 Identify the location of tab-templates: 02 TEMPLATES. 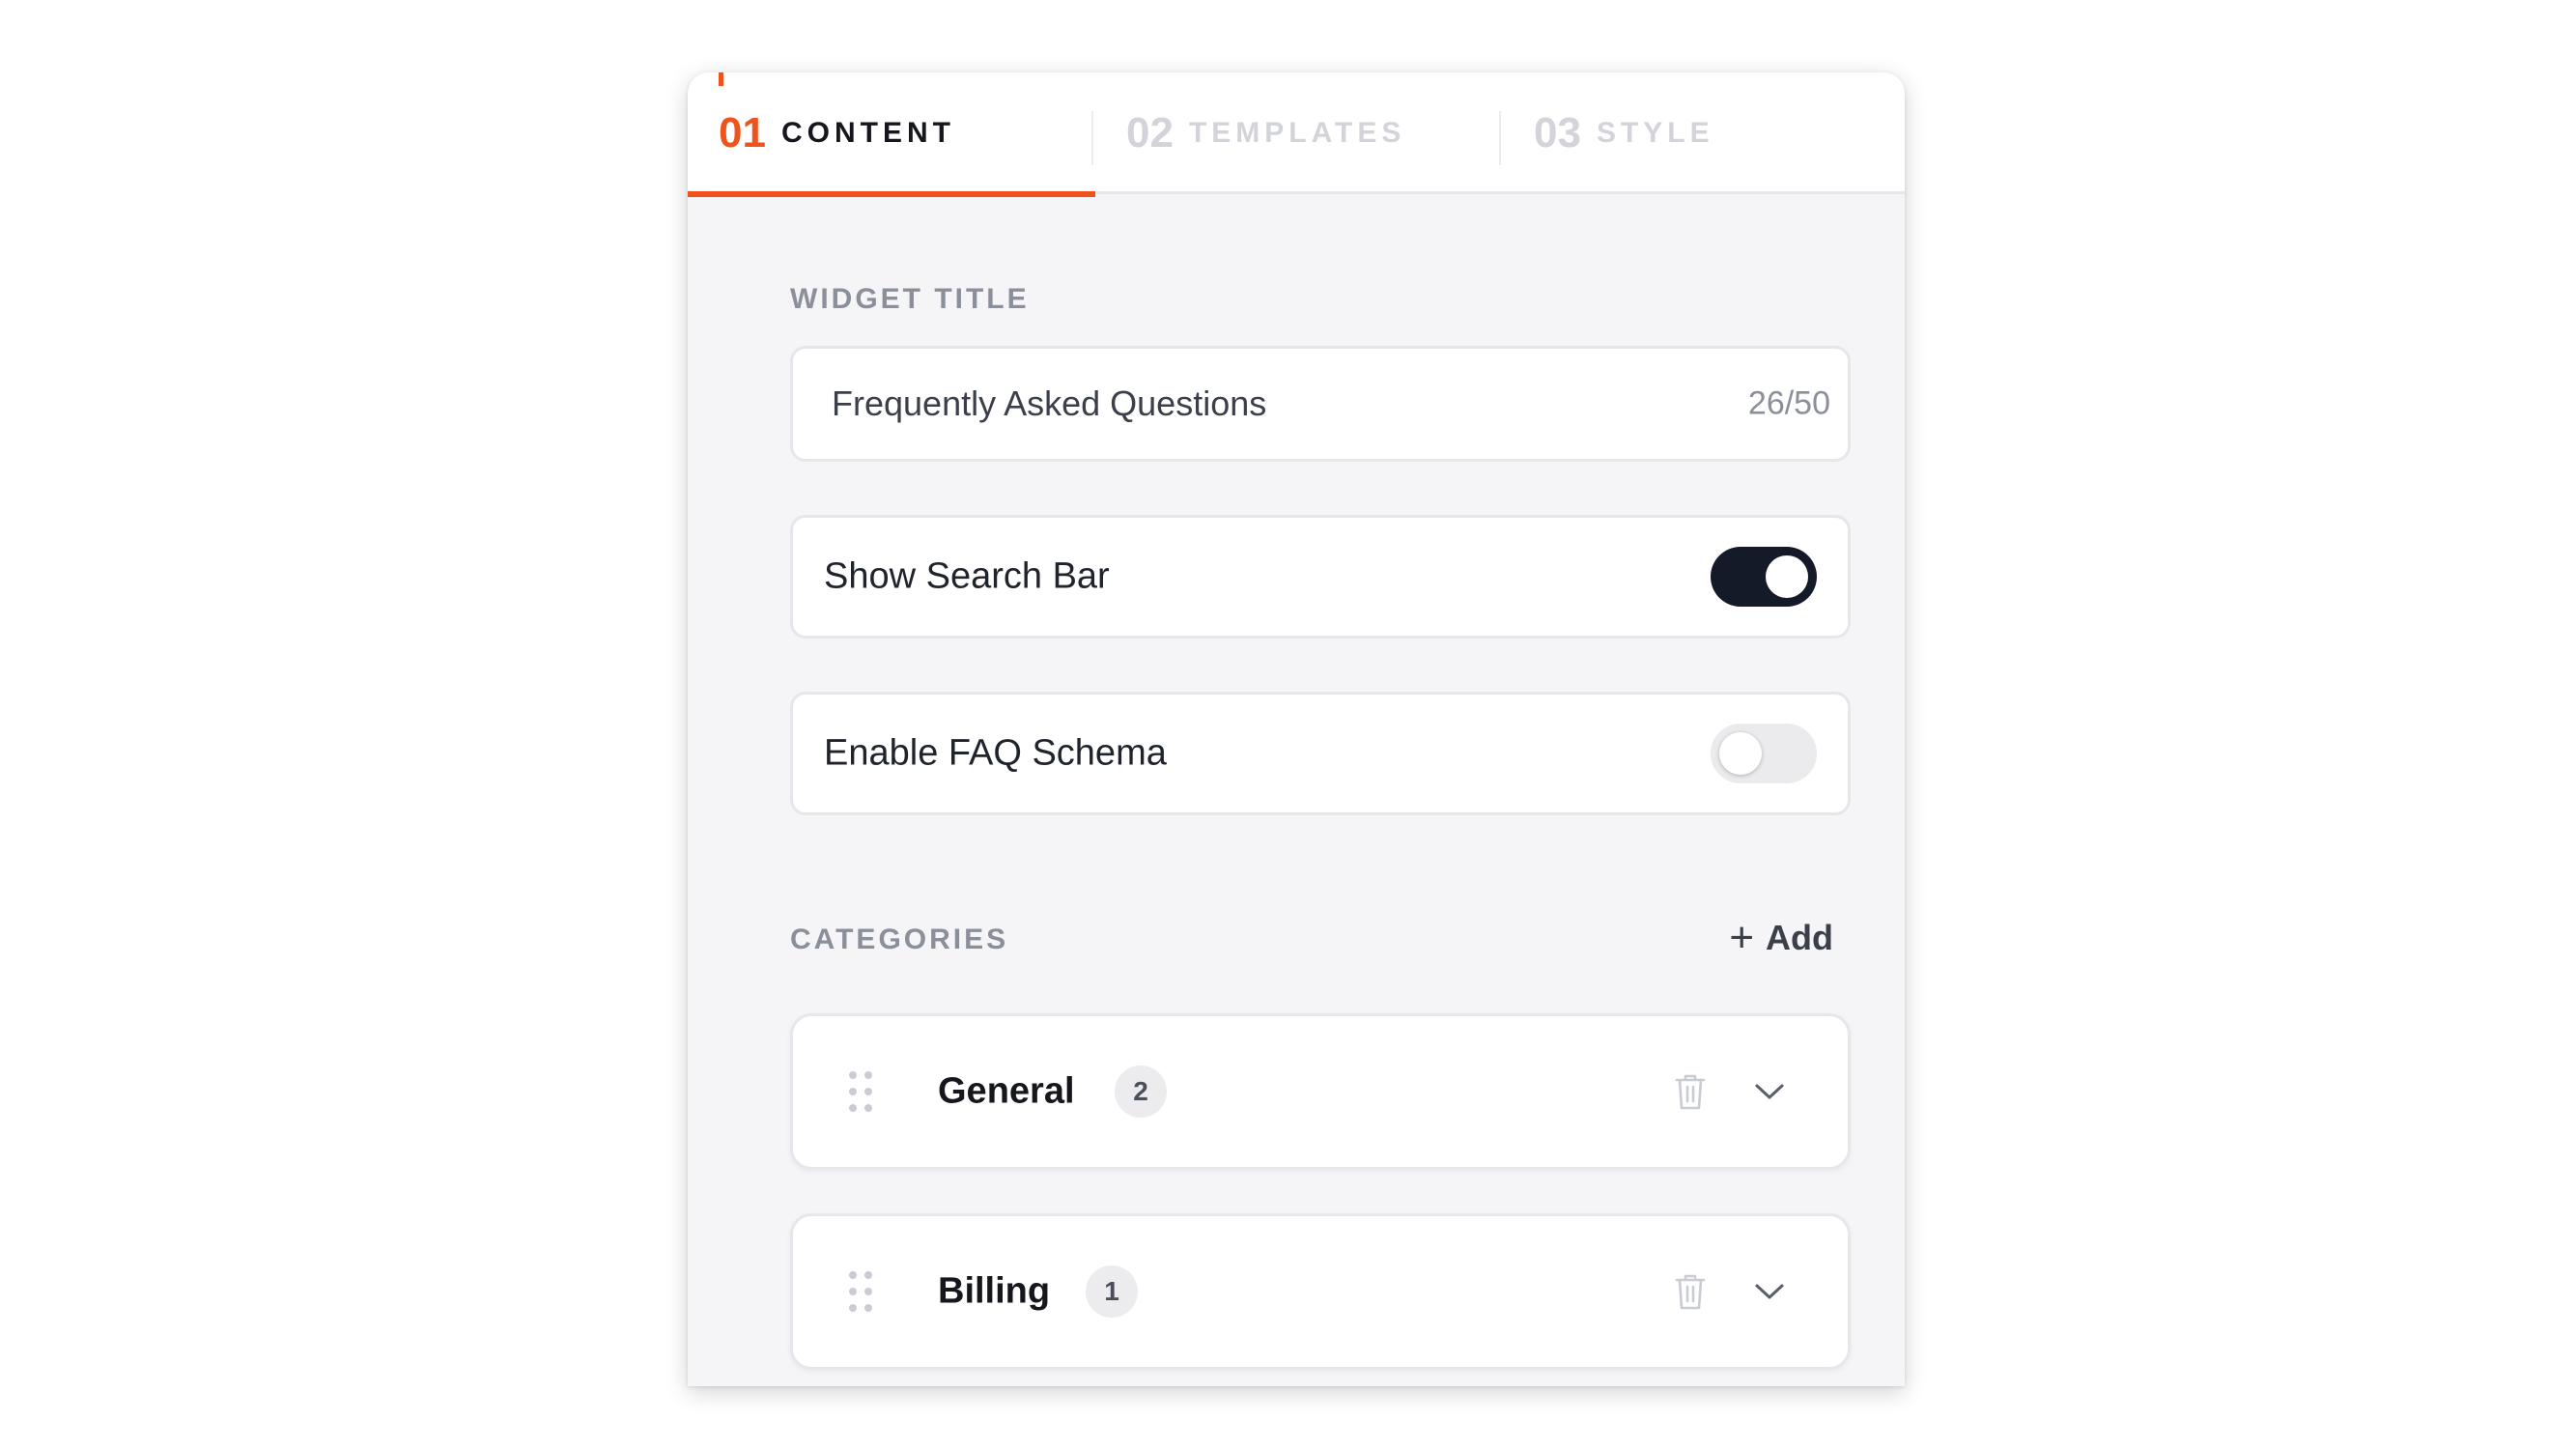
(1299, 133).